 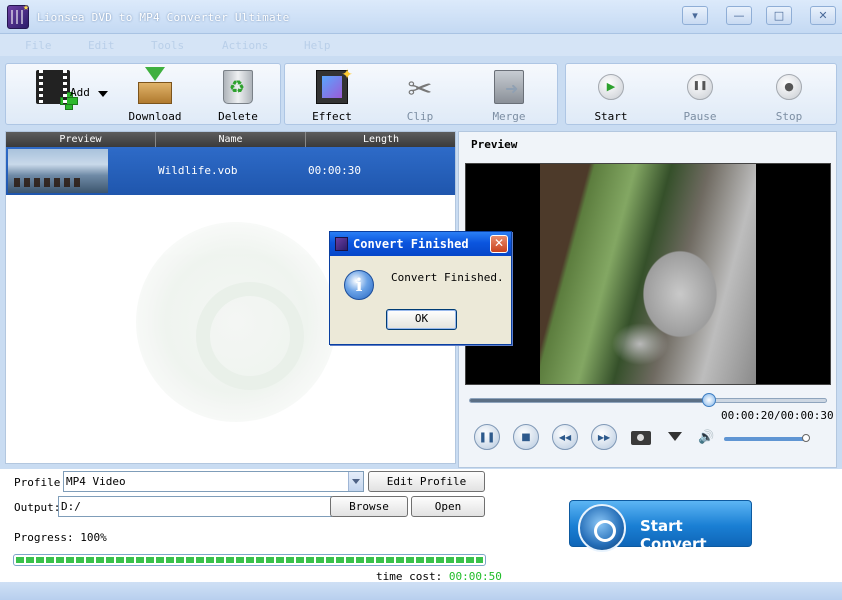 I want to click on file-length: 00:00:30, so click(x=334, y=170).